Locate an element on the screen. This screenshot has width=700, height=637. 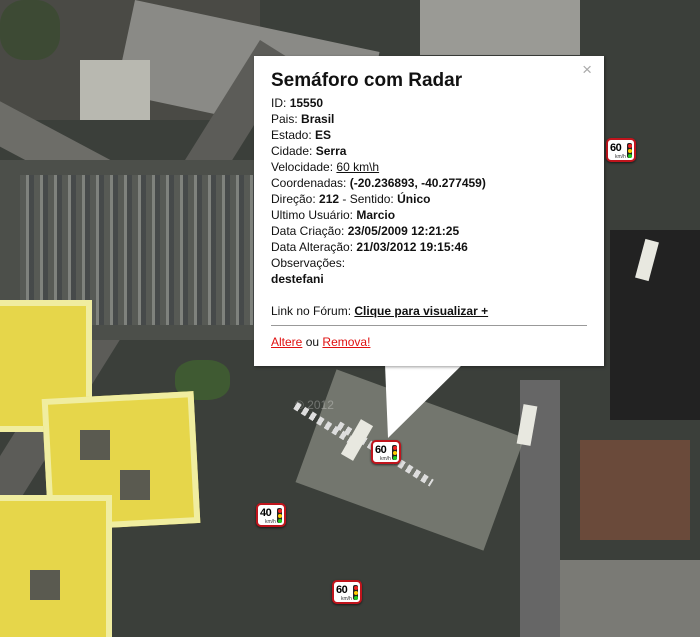
field-country: Pais: Brasil is located at coordinates (429, 119).